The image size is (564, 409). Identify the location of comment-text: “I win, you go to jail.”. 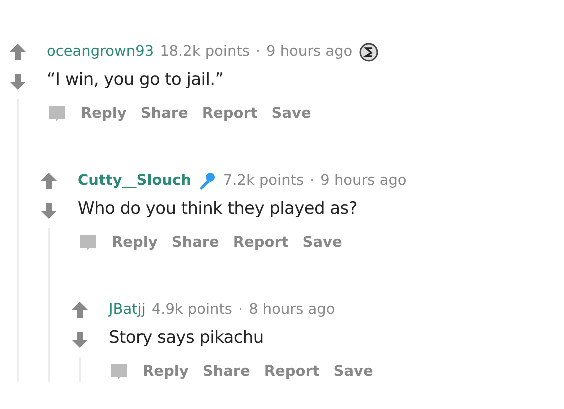
(136, 80).